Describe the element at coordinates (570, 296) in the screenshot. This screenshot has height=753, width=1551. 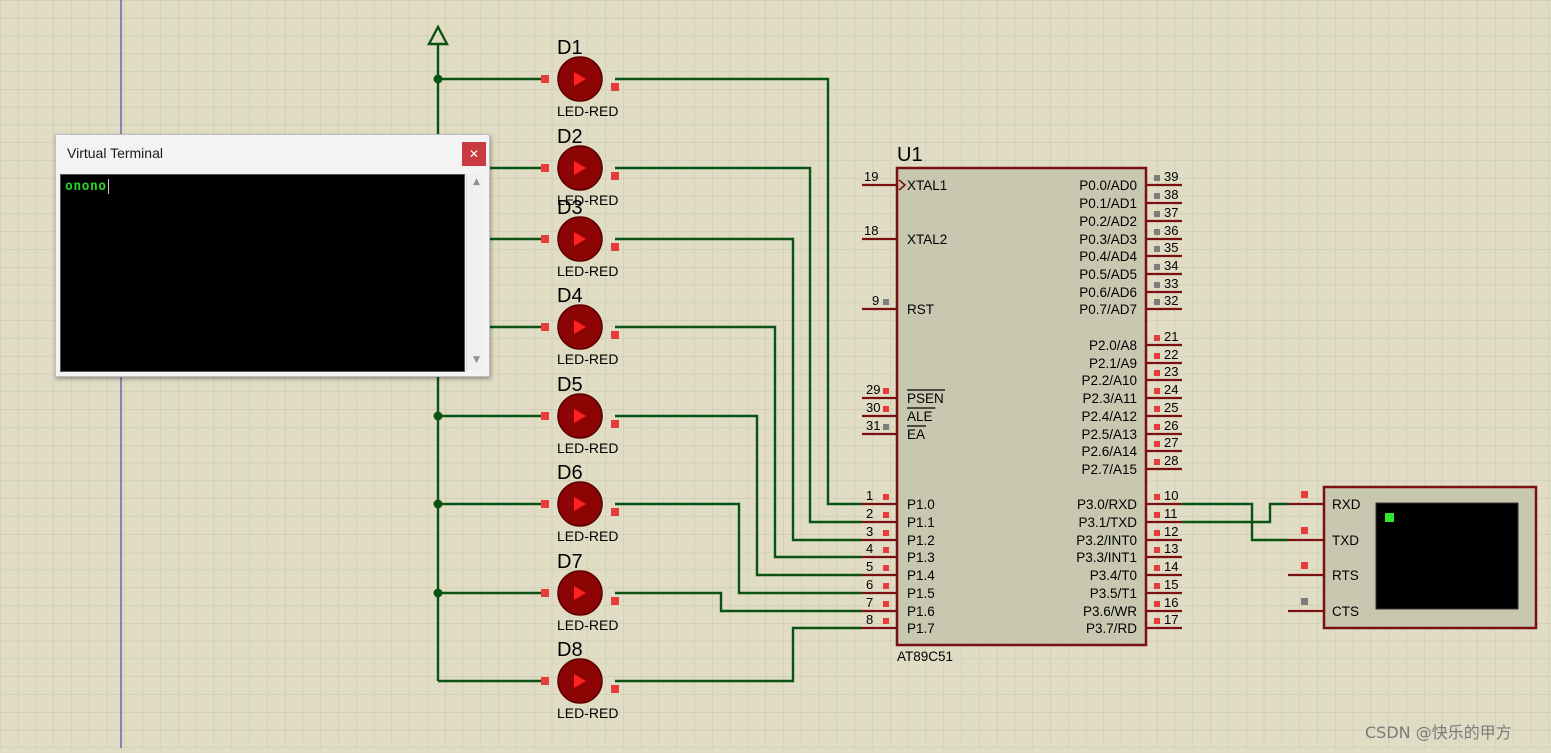
I see `led-ref: D4` at that location.